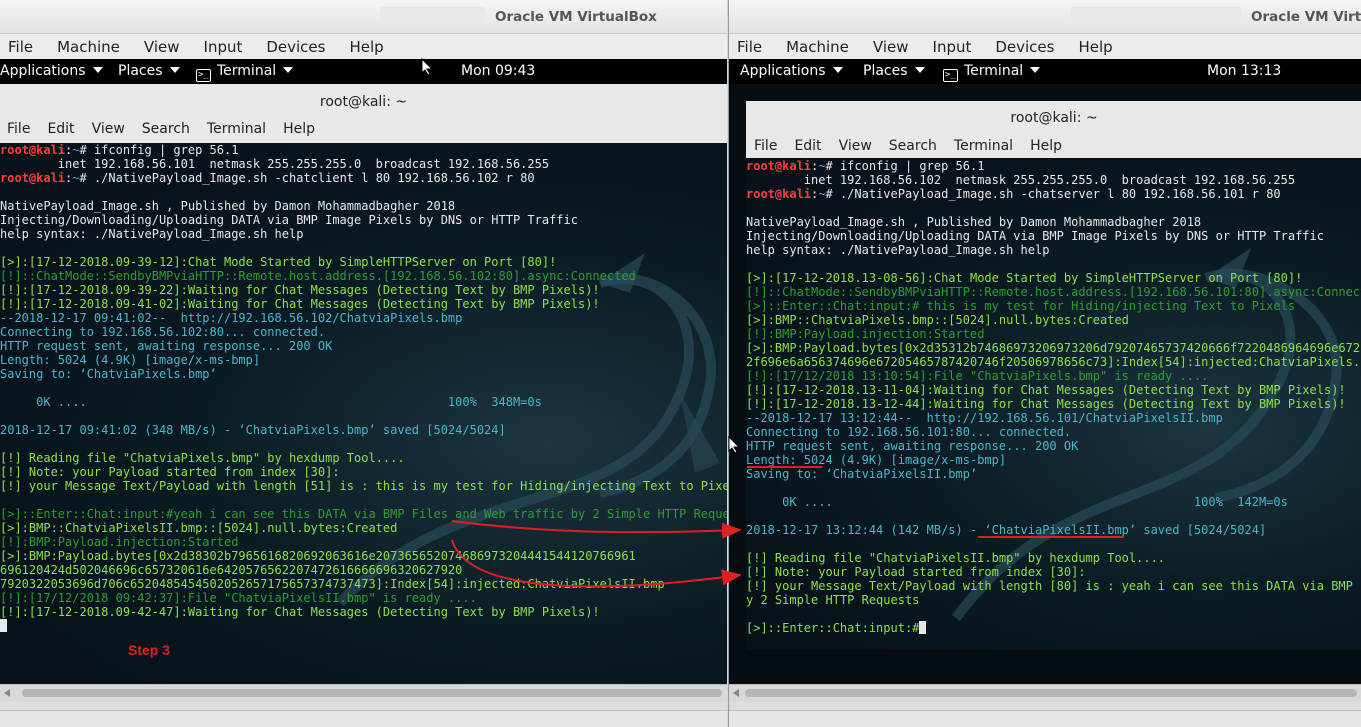 Image resolution: width=1361 pixels, height=727 pixels. I want to click on terminal-icon: >_, so click(203, 75).